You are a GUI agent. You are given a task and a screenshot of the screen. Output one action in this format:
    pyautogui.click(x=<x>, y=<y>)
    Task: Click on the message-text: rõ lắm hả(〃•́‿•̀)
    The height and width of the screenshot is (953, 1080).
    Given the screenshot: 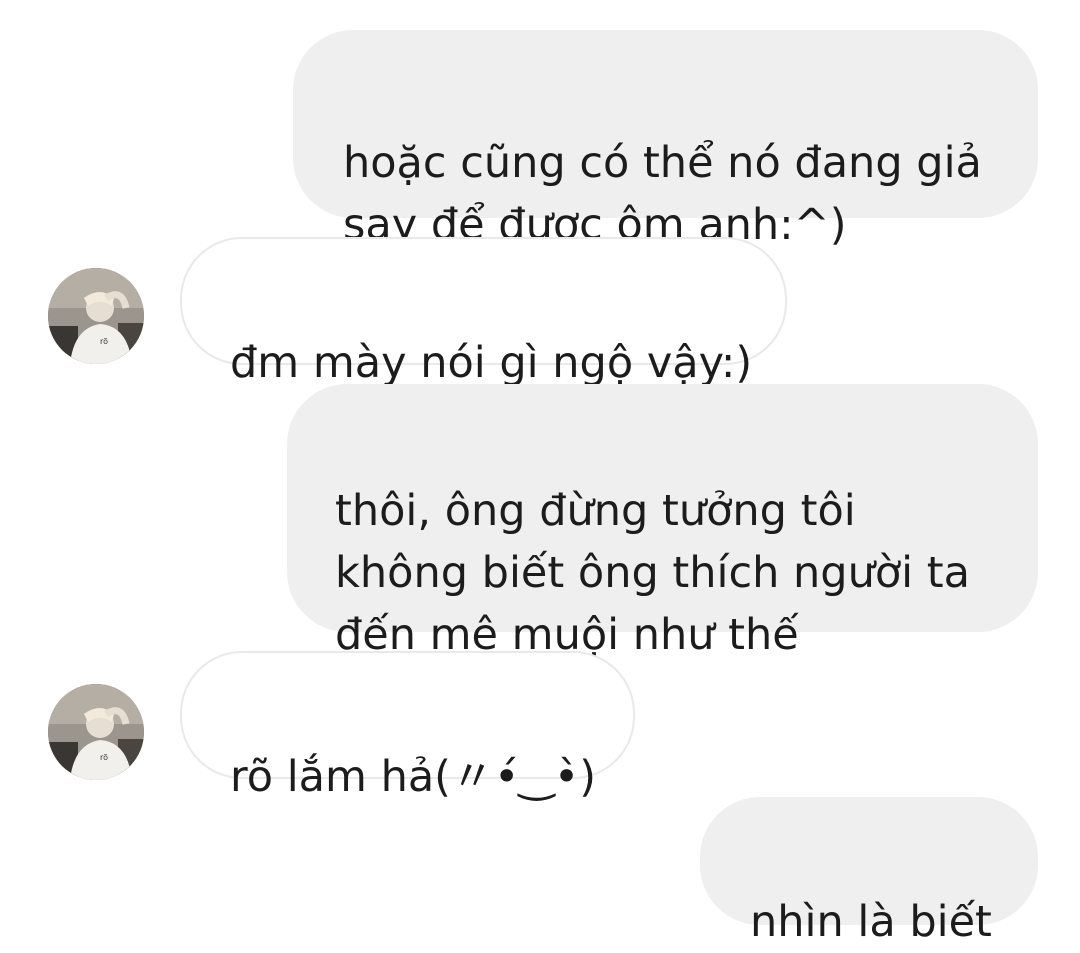 What is the action you would take?
    pyautogui.click(x=413, y=777)
    